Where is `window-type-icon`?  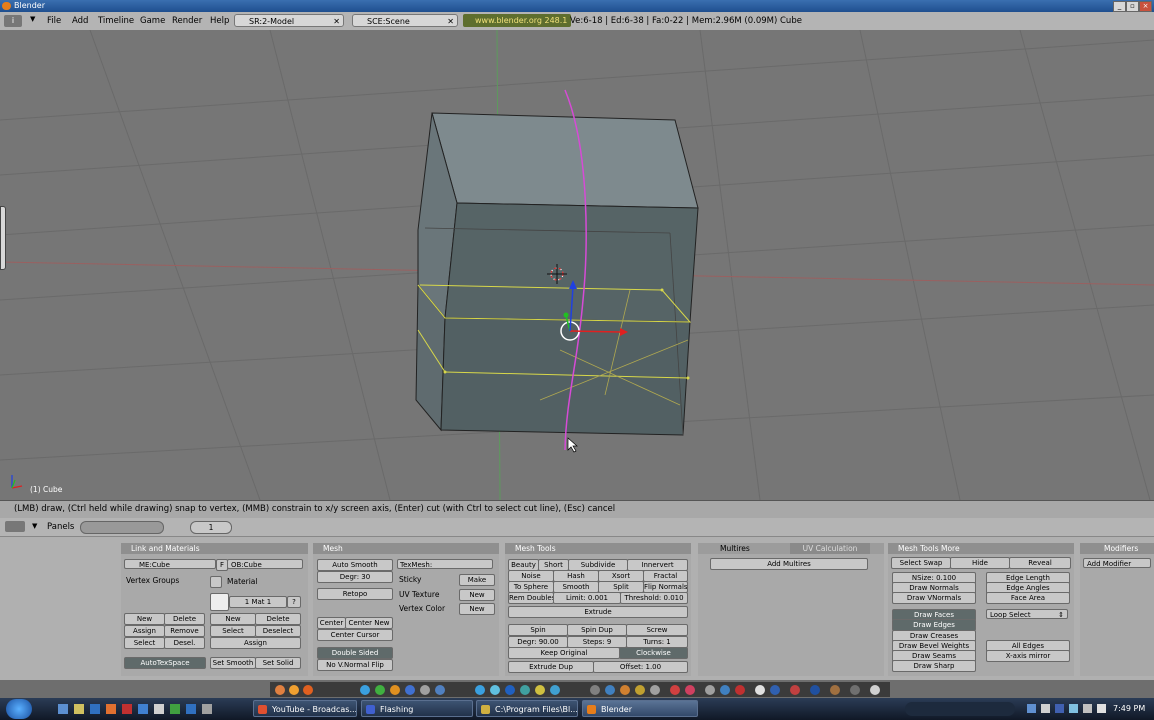
window-type-icon is located at coordinates (15, 526).